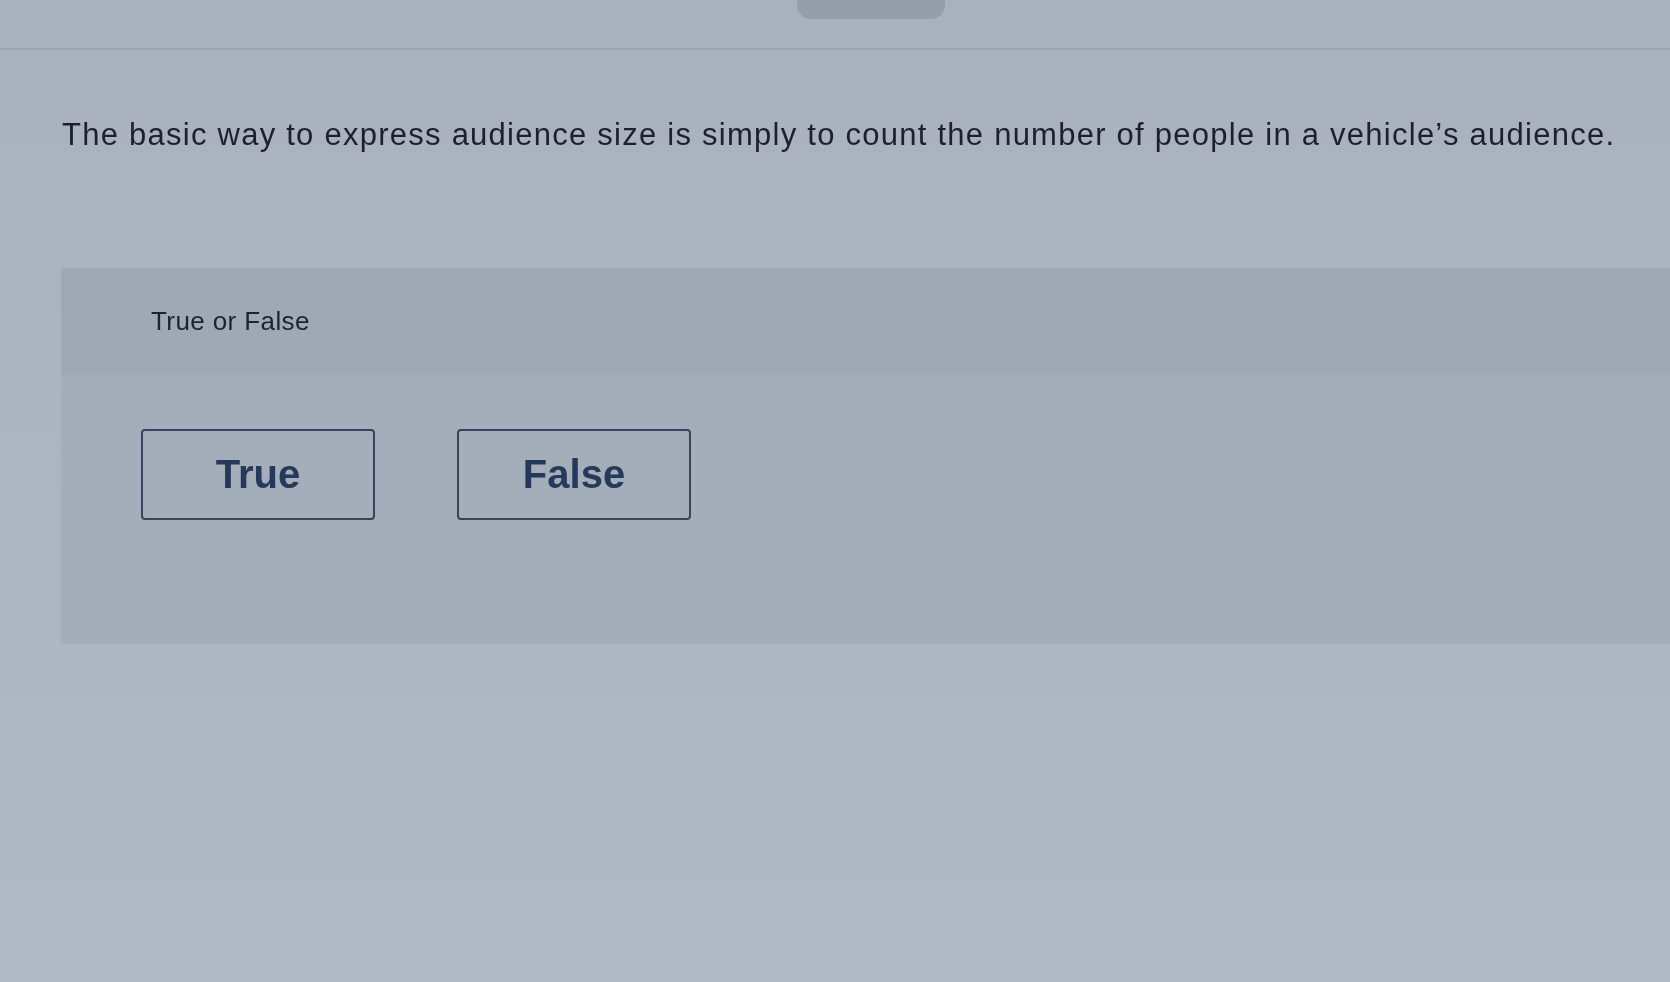  I want to click on answer-option-button: True, so click(258, 474).